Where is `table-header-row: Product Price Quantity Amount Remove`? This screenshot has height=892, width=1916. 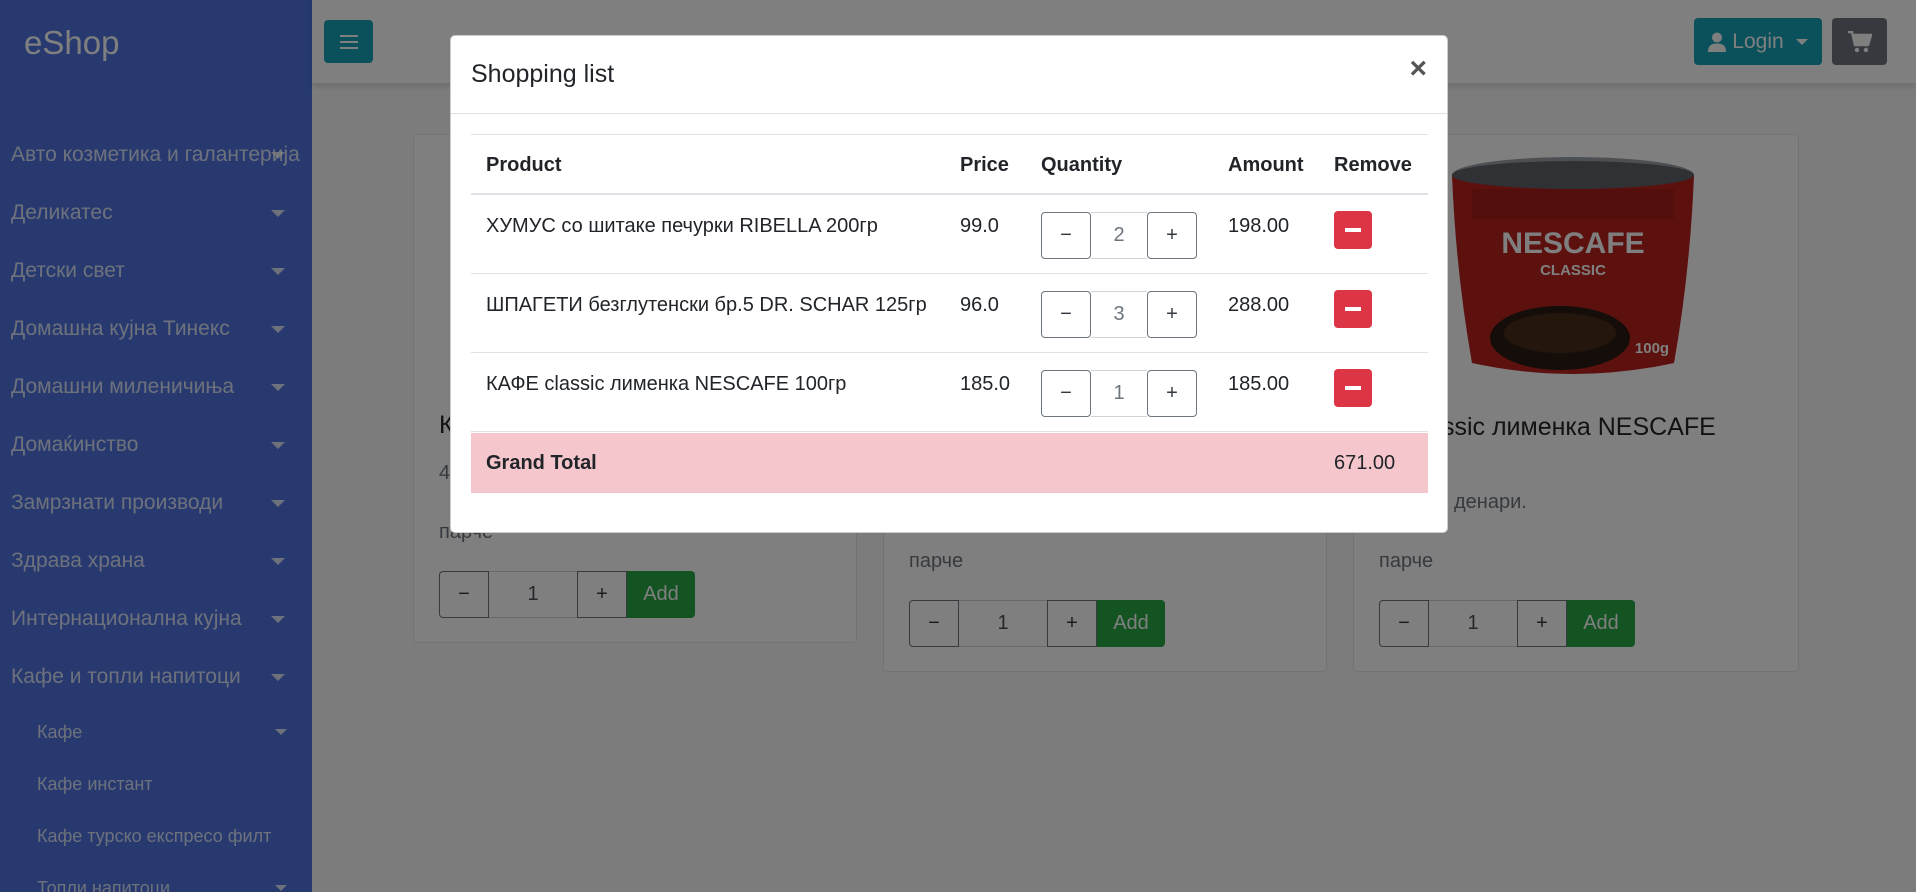 table-header-row: Product Price Quantity Amount Remove is located at coordinates (949, 164).